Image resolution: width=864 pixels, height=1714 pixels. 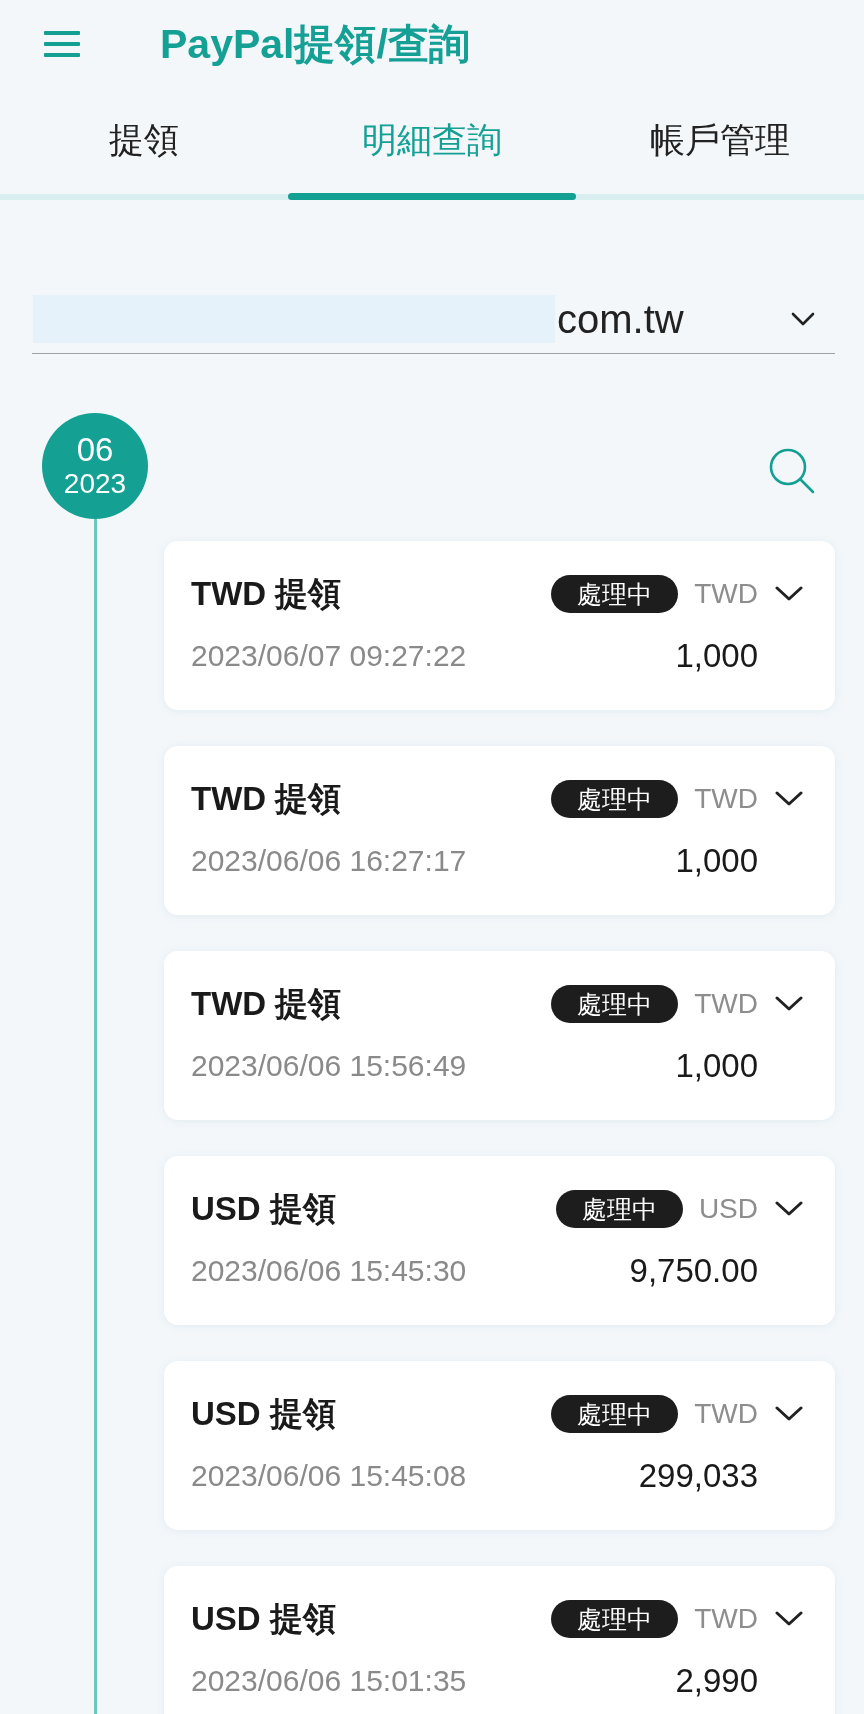 I want to click on search-icon, so click(x=792, y=471).